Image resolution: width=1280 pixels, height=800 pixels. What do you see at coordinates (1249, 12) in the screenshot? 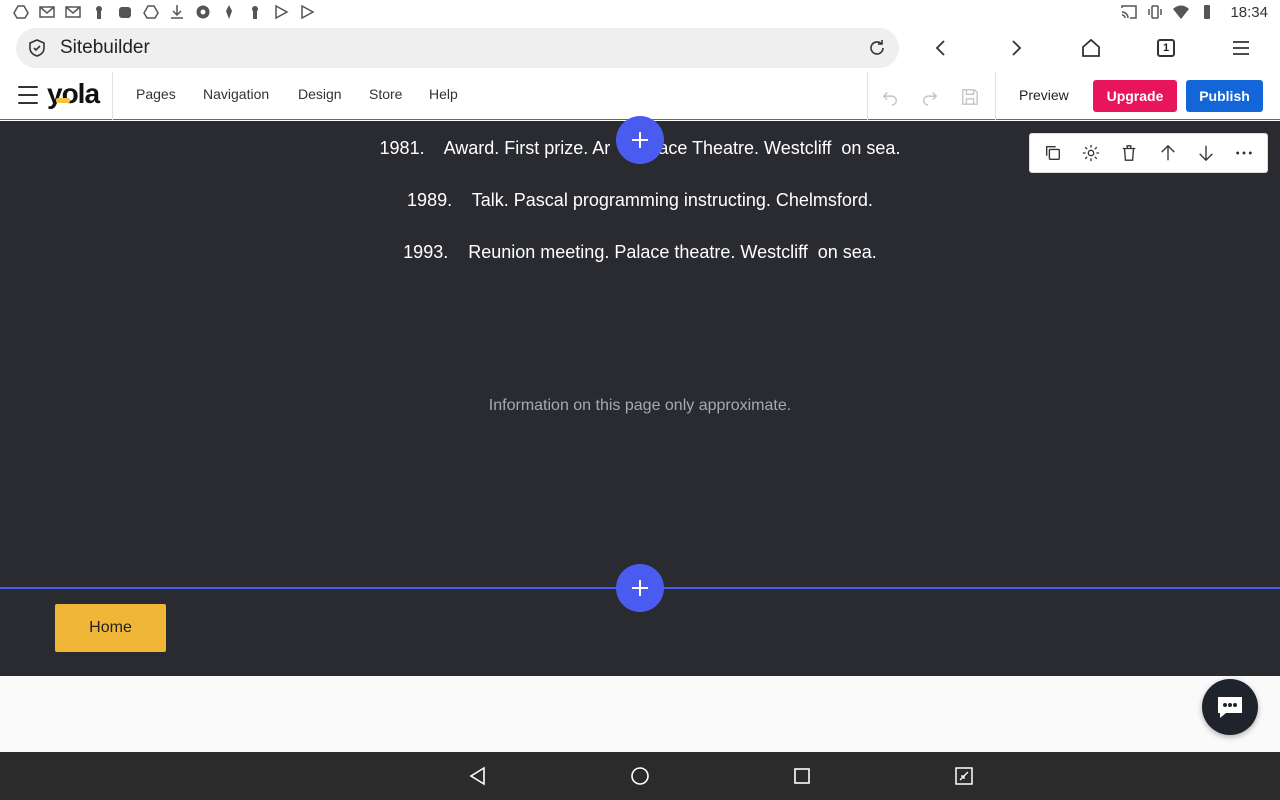
I see `clock: 18:34` at bounding box center [1249, 12].